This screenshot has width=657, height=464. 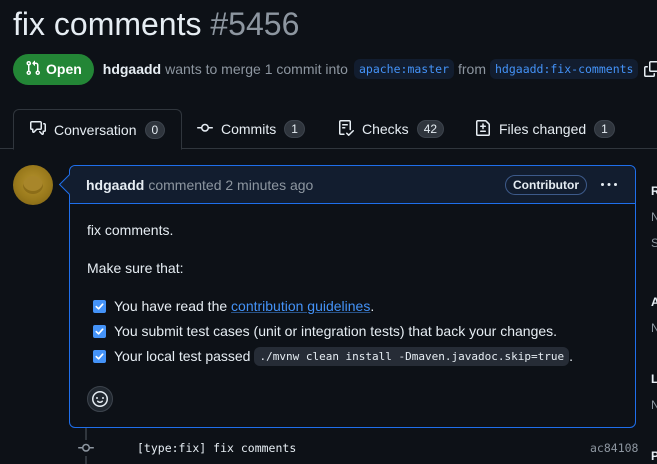 I want to click on tab-label: Commits, so click(x=249, y=129).